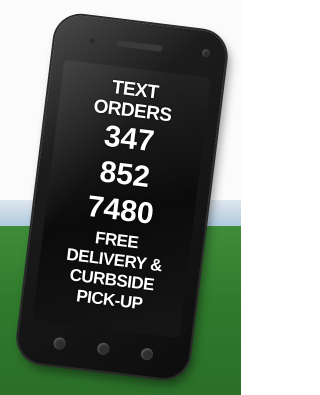 This screenshot has width=320, height=395. Describe the element at coordinates (139, 46) in the screenshot. I see `earpiece-icon` at that location.